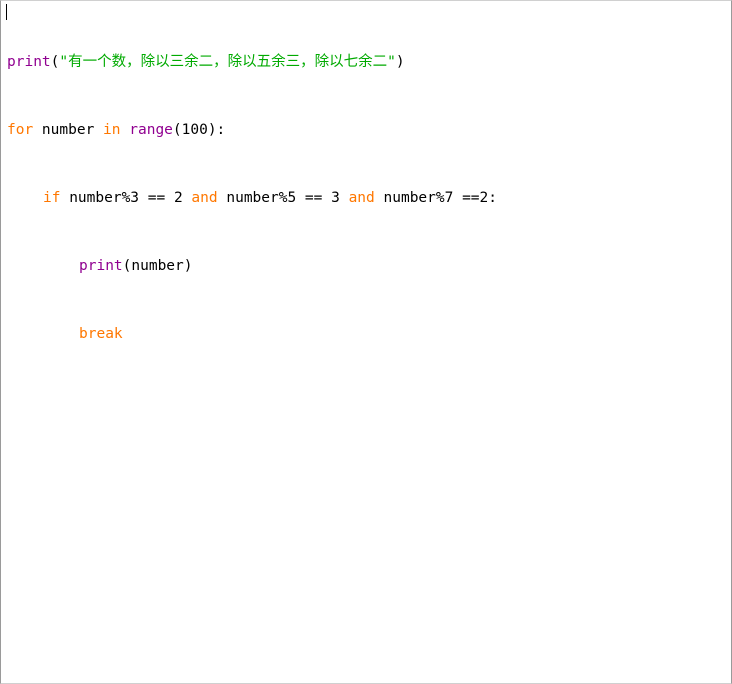 The width and height of the screenshot is (732, 684). What do you see at coordinates (151, 130) in the screenshot?
I see `builtin-token: range` at bounding box center [151, 130].